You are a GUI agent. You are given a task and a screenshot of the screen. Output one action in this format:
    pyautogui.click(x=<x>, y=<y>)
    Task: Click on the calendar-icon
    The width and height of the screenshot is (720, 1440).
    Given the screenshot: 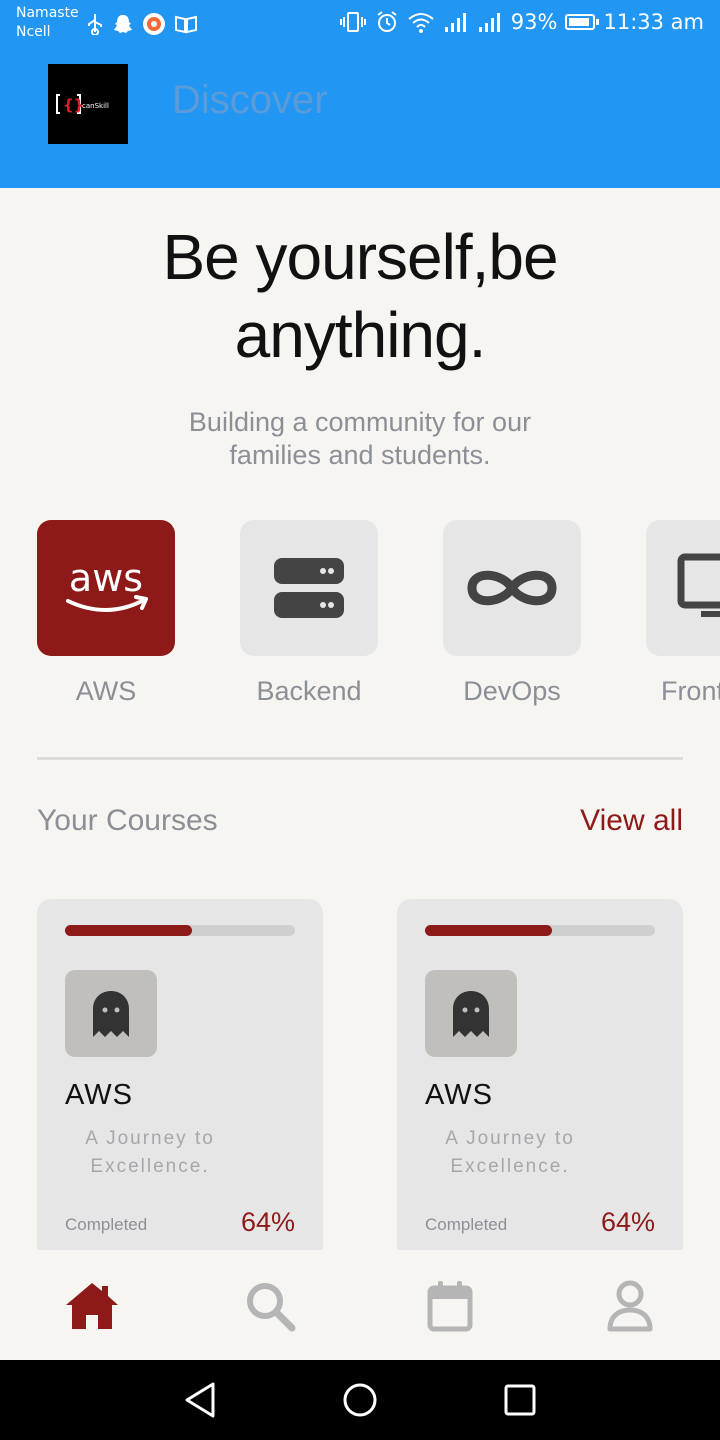 What is the action you would take?
    pyautogui.click(x=450, y=1306)
    